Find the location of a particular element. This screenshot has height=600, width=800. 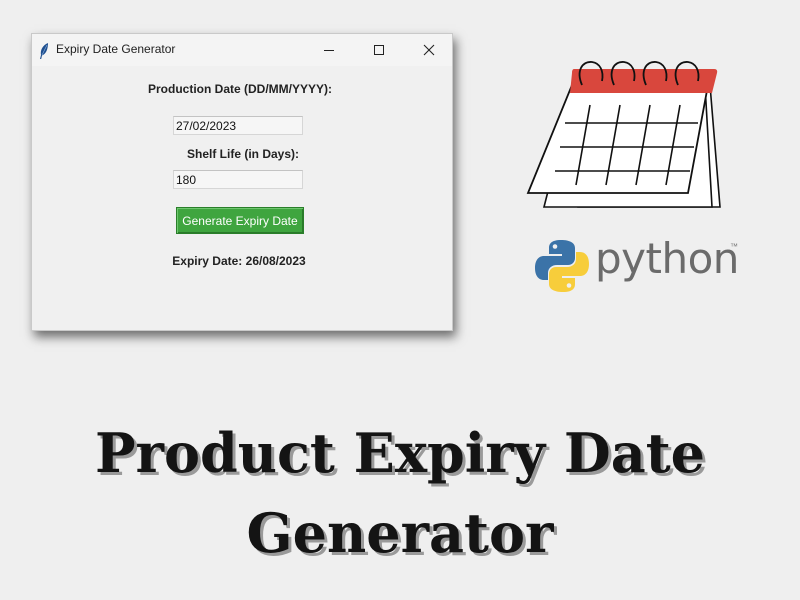

minimize-icon is located at coordinates (329, 50).